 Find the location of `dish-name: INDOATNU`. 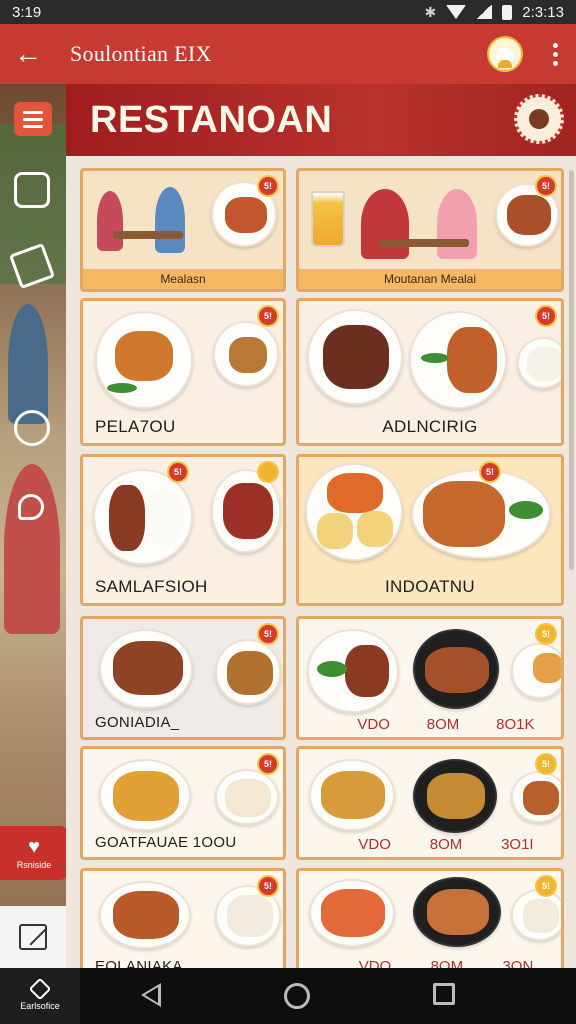

dish-name: INDOATNU is located at coordinates (430, 586).